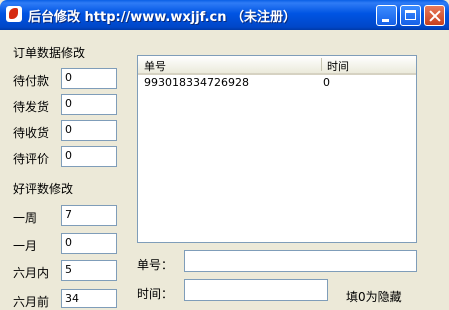  What do you see at coordinates (31, 302) in the screenshot?
I see `before-six-months-label: 六月前` at bounding box center [31, 302].